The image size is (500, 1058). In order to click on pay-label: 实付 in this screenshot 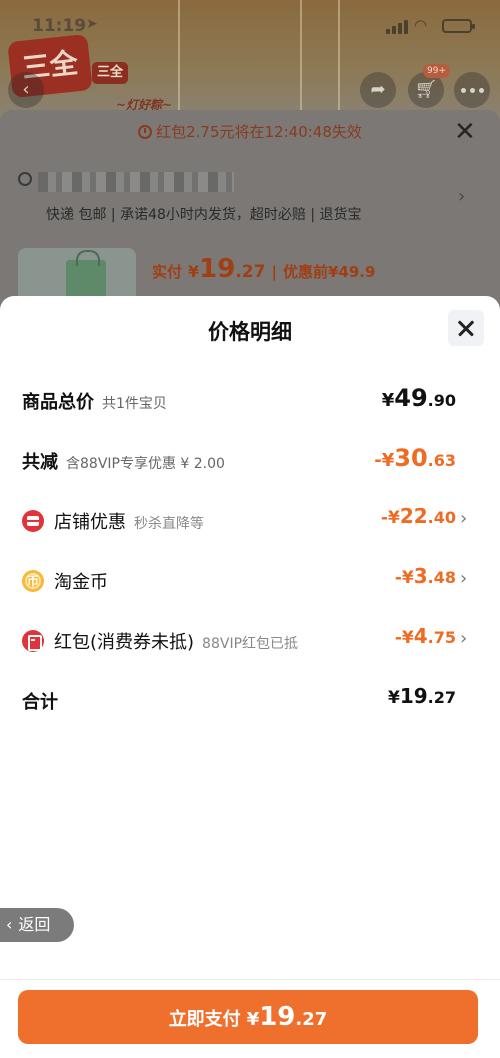, I will do `click(167, 272)`.